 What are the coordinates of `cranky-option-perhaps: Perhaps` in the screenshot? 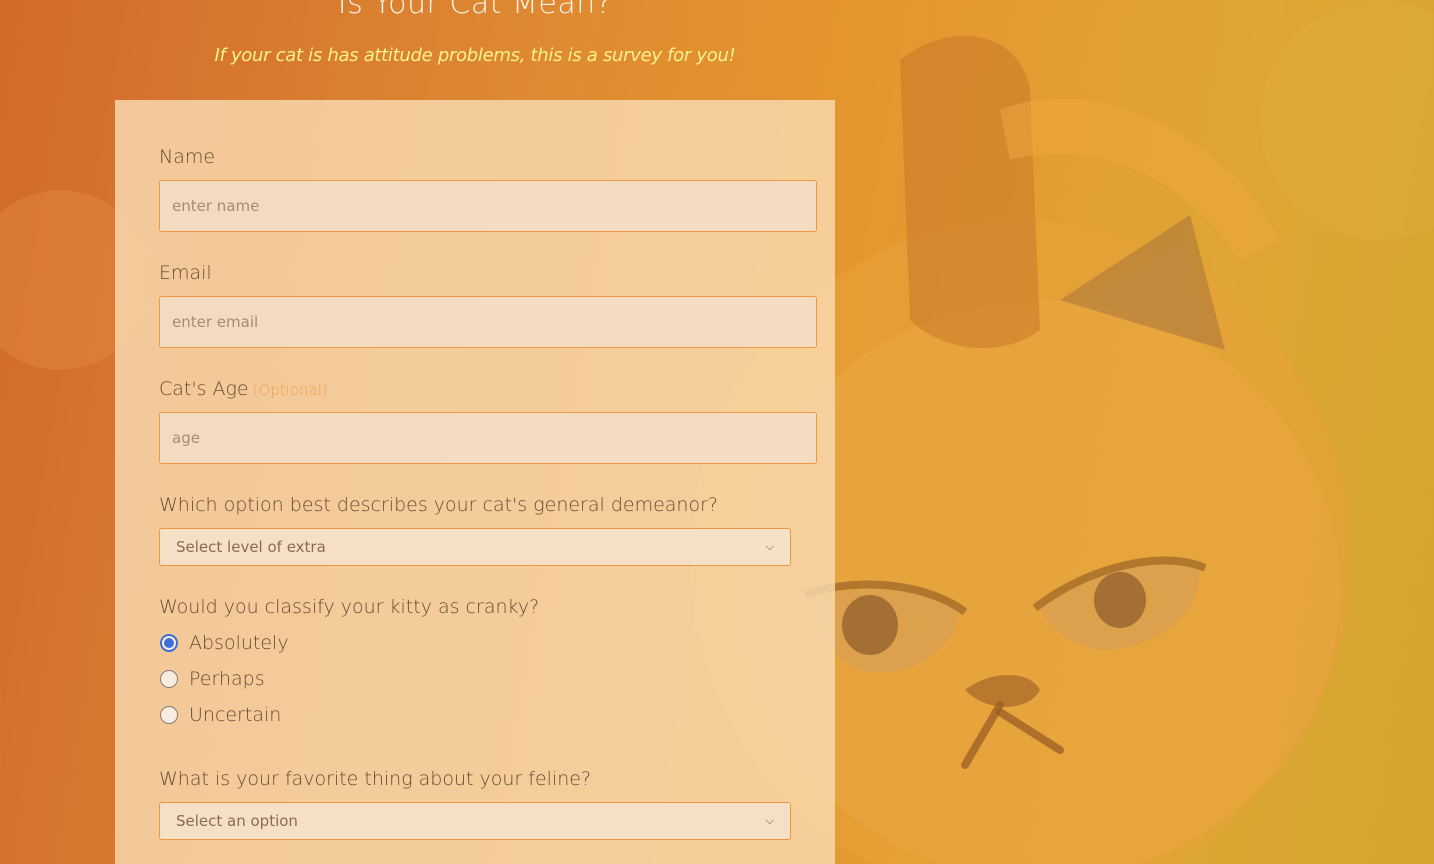 It's located at (212, 679).